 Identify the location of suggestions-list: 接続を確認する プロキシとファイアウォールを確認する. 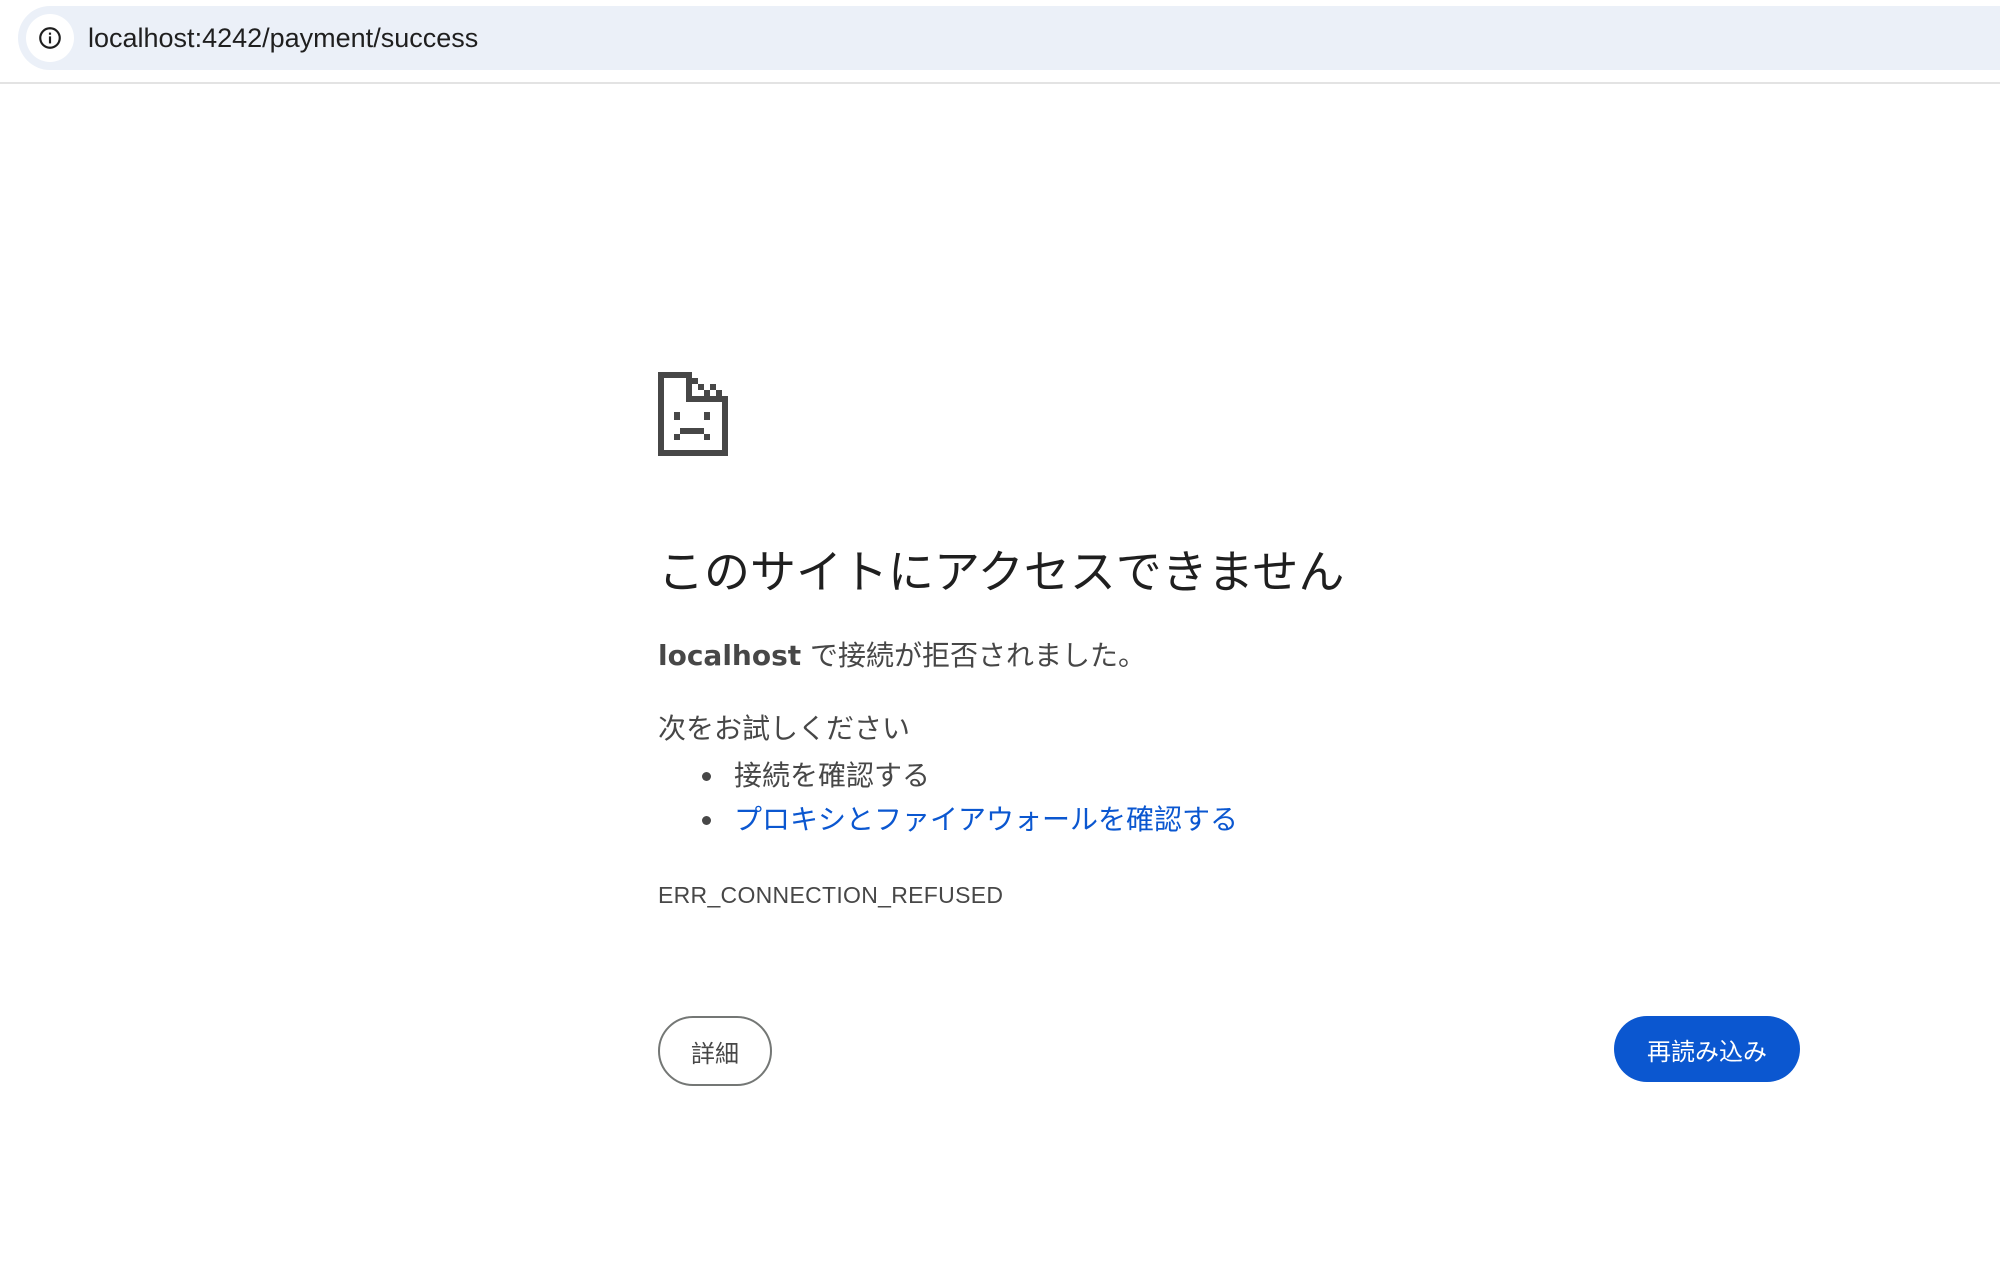
(969, 798).